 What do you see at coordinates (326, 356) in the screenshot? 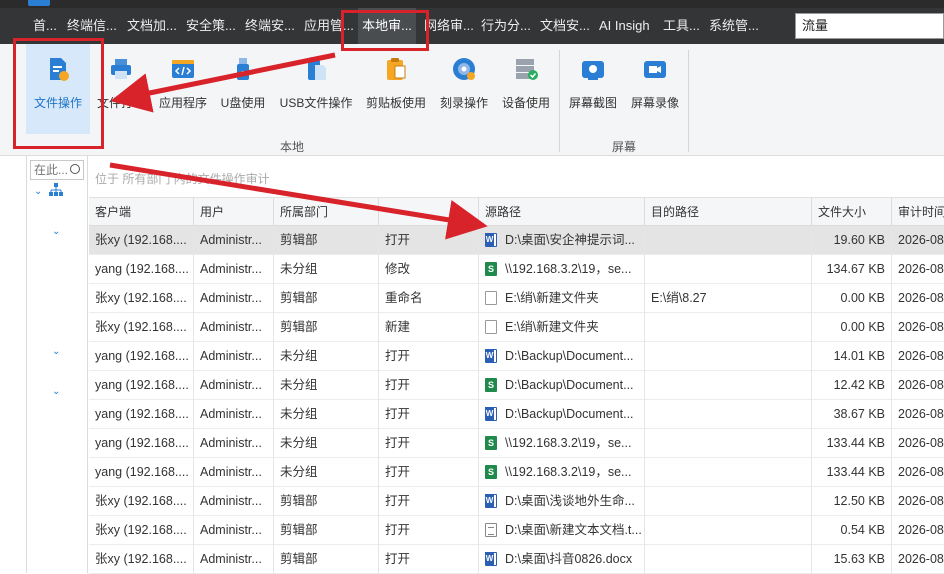
I see `cell-department: 未分组` at bounding box center [326, 356].